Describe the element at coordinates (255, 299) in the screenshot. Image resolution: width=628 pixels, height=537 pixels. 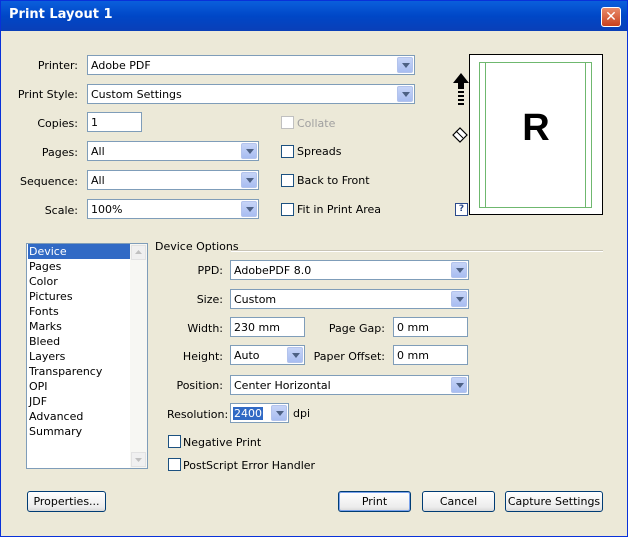
I see `size-value: Custom` at that location.